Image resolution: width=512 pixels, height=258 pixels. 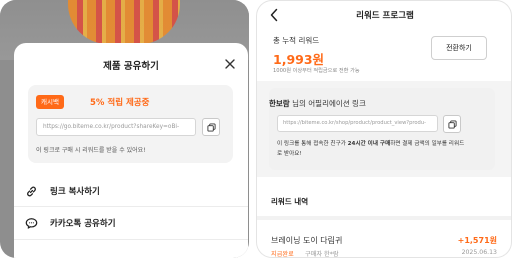 I want to click on history-date: 2025.06.13, so click(x=479, y=252).